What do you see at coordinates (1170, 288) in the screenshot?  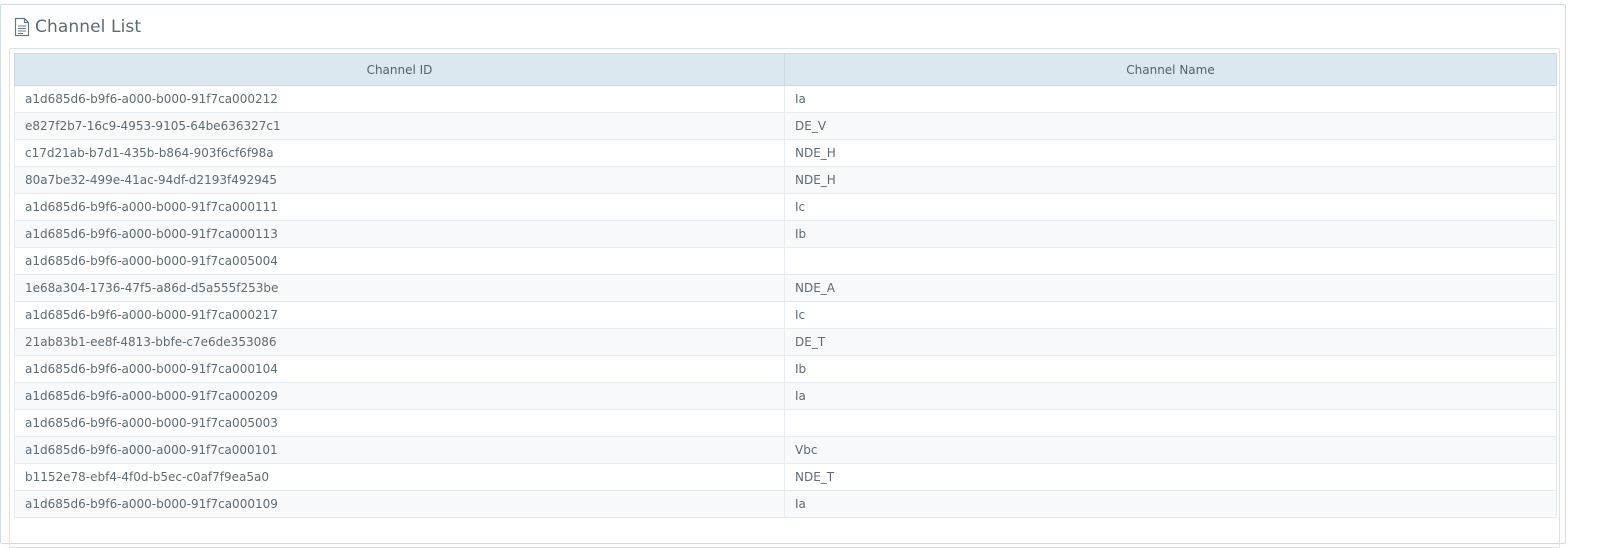 I see `channel-name-cell: NDE_A` at bounding box center [1170, 288].